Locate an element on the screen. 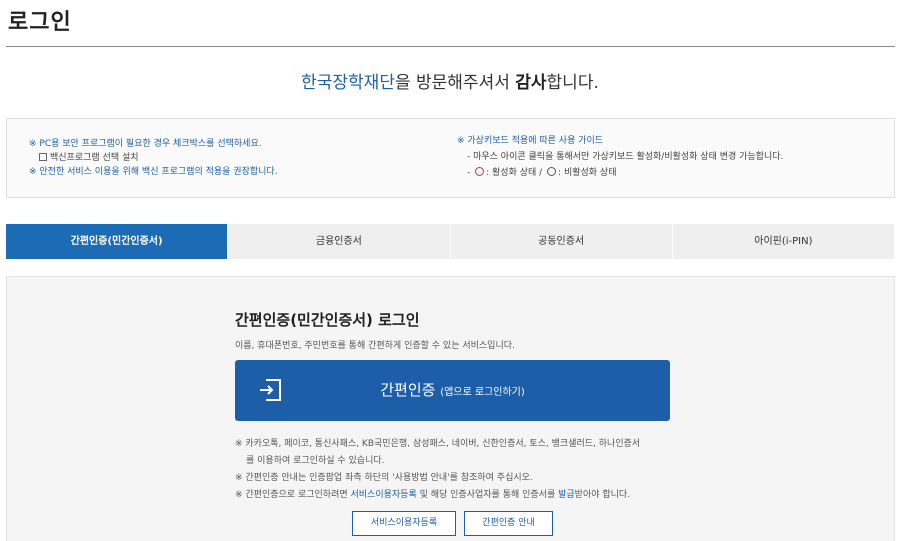  notice-vaccine-text: ※ 안전한 서비스 이용을 위해 백신 프로그램의 적용을 권장합니다. is located at coordinates (153, 172).